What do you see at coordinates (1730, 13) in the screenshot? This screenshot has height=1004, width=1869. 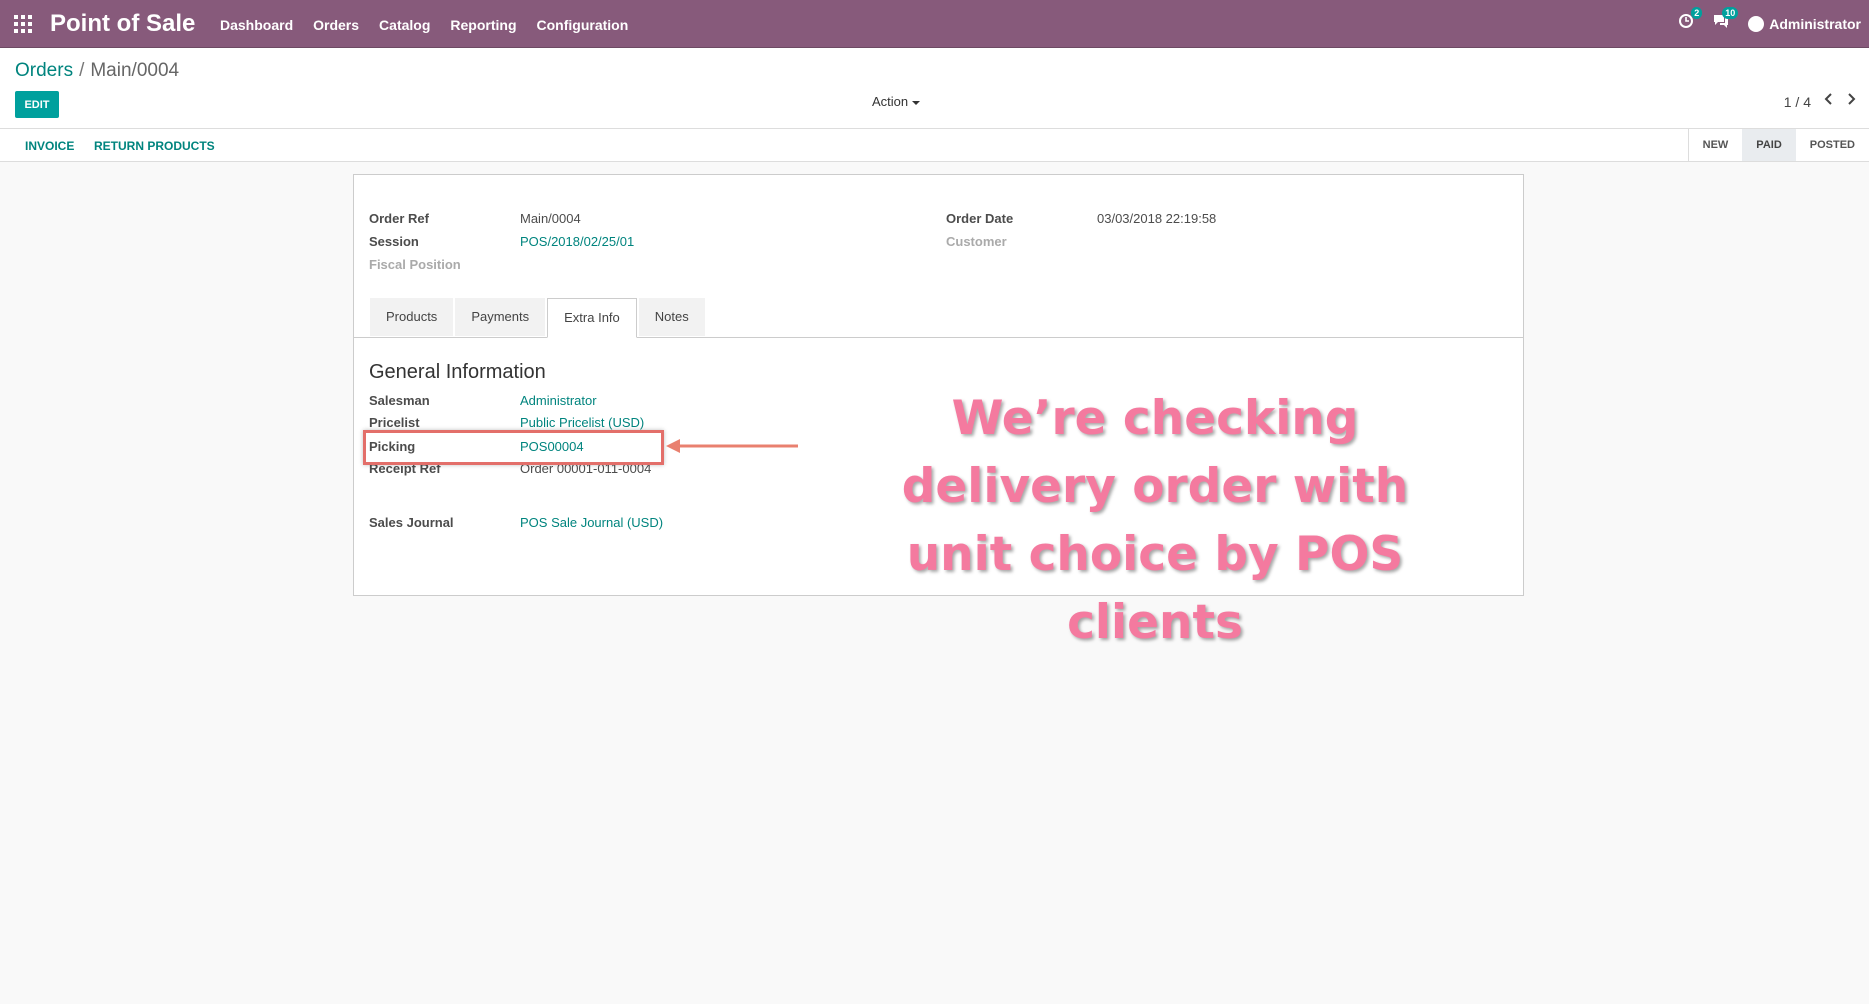 I see `messages-count-badge: 10` at bounding box center [1730, 13].